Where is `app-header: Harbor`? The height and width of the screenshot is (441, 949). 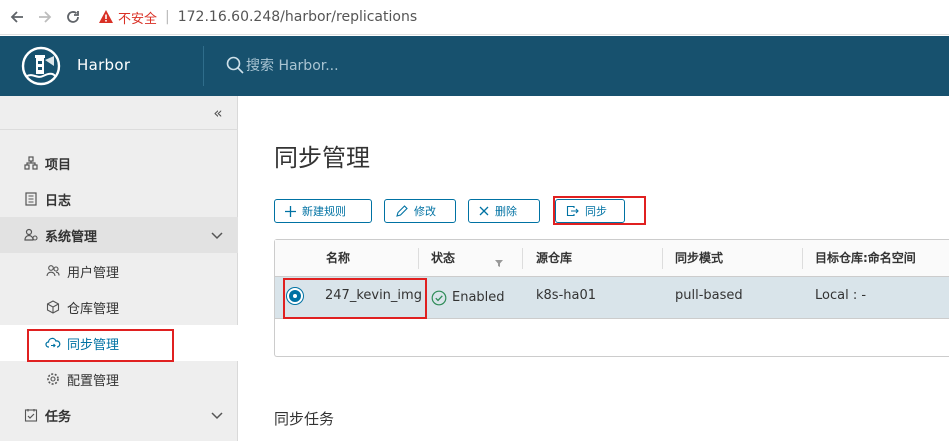
app-header: Harbor is located at coordinates (474, 66).